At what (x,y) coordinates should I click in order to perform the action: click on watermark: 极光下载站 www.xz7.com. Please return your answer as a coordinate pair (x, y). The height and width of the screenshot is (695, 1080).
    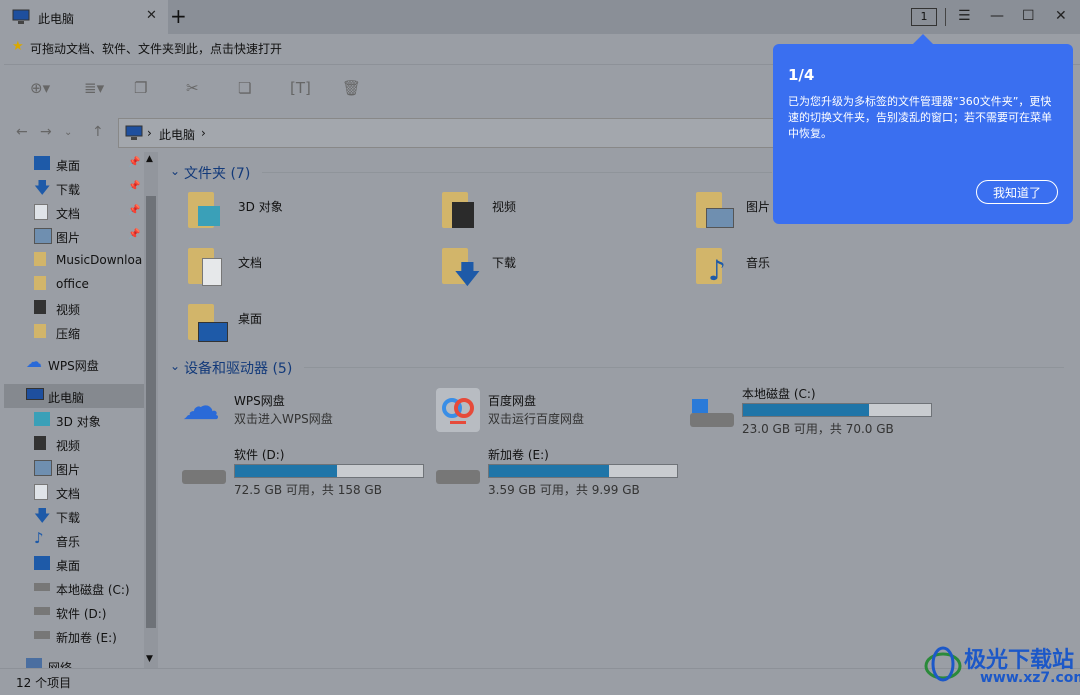
    Looking at the image, I should click on (1000, 665).